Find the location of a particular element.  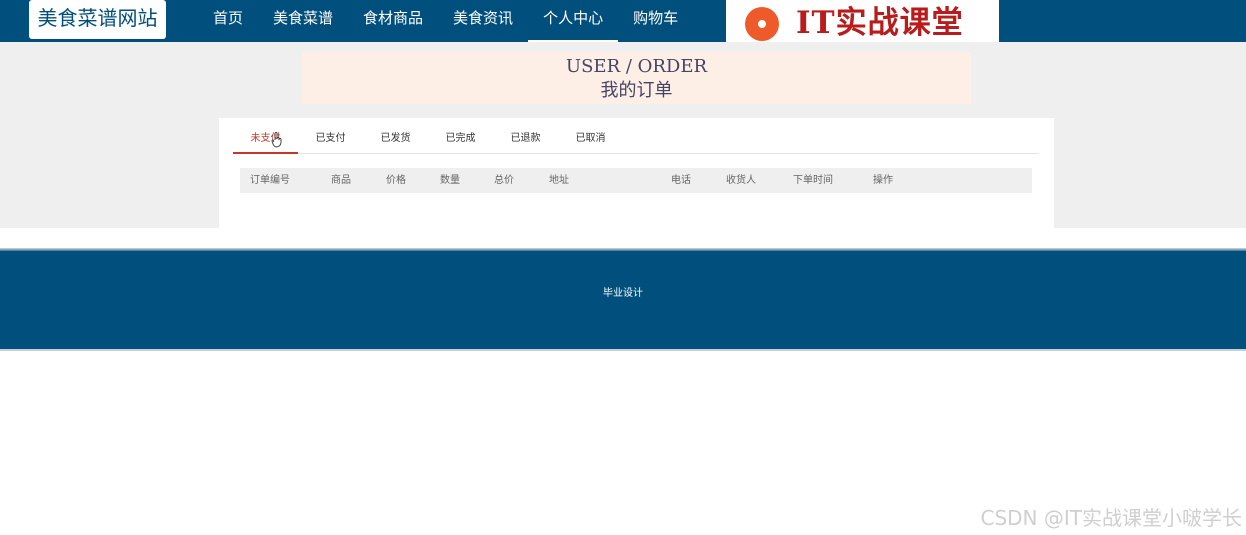

chrome-logo-icon is located at coordinates (762, 24).